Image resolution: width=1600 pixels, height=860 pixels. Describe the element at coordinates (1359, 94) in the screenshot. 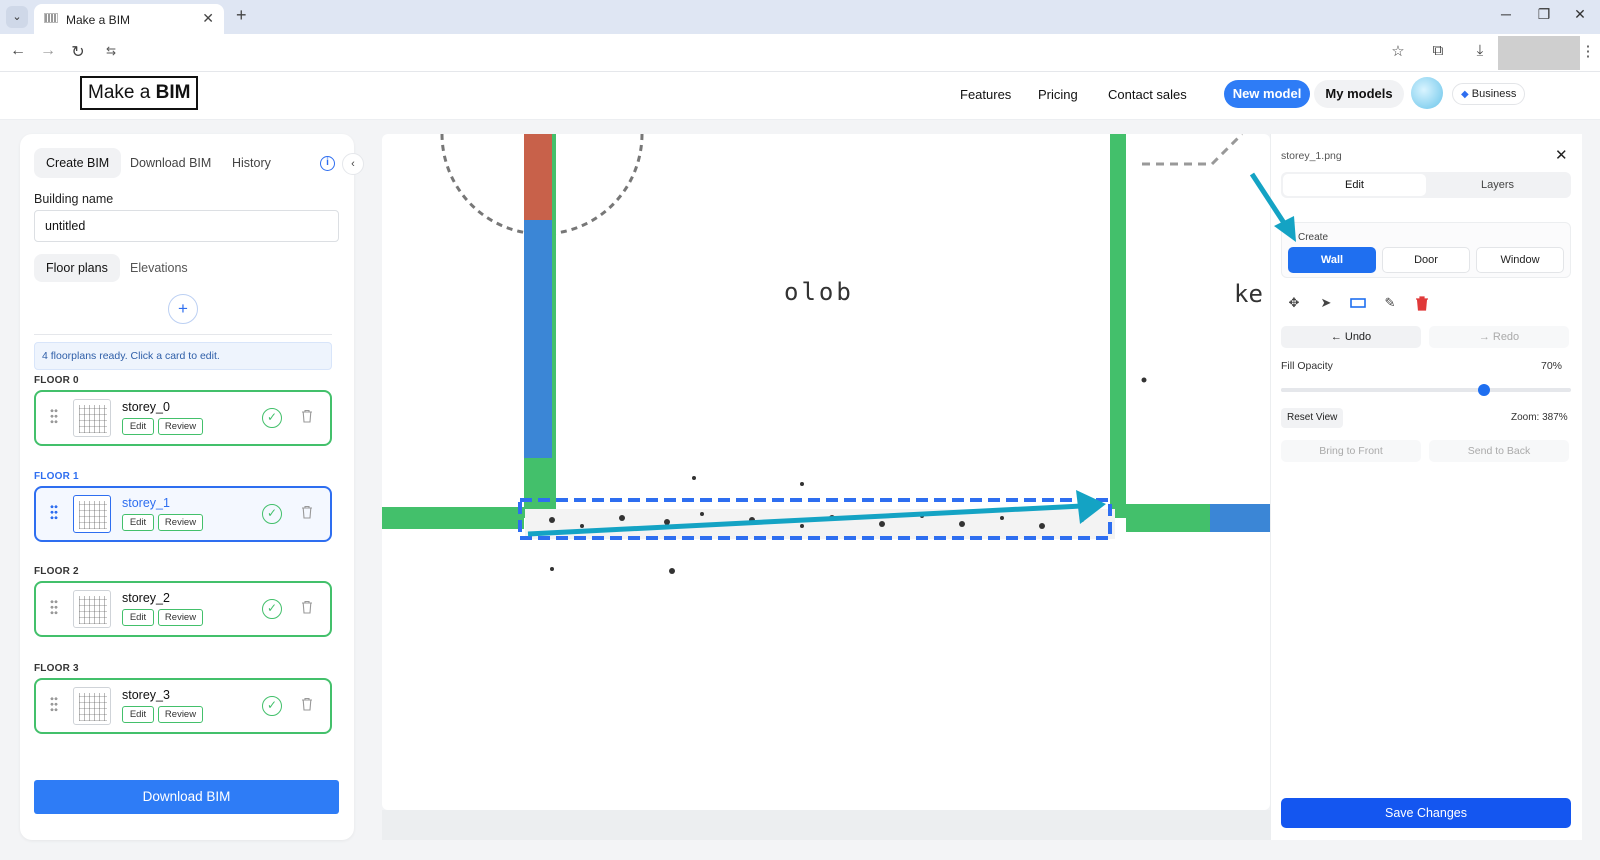

I see `my-models-button: My models` at that location.